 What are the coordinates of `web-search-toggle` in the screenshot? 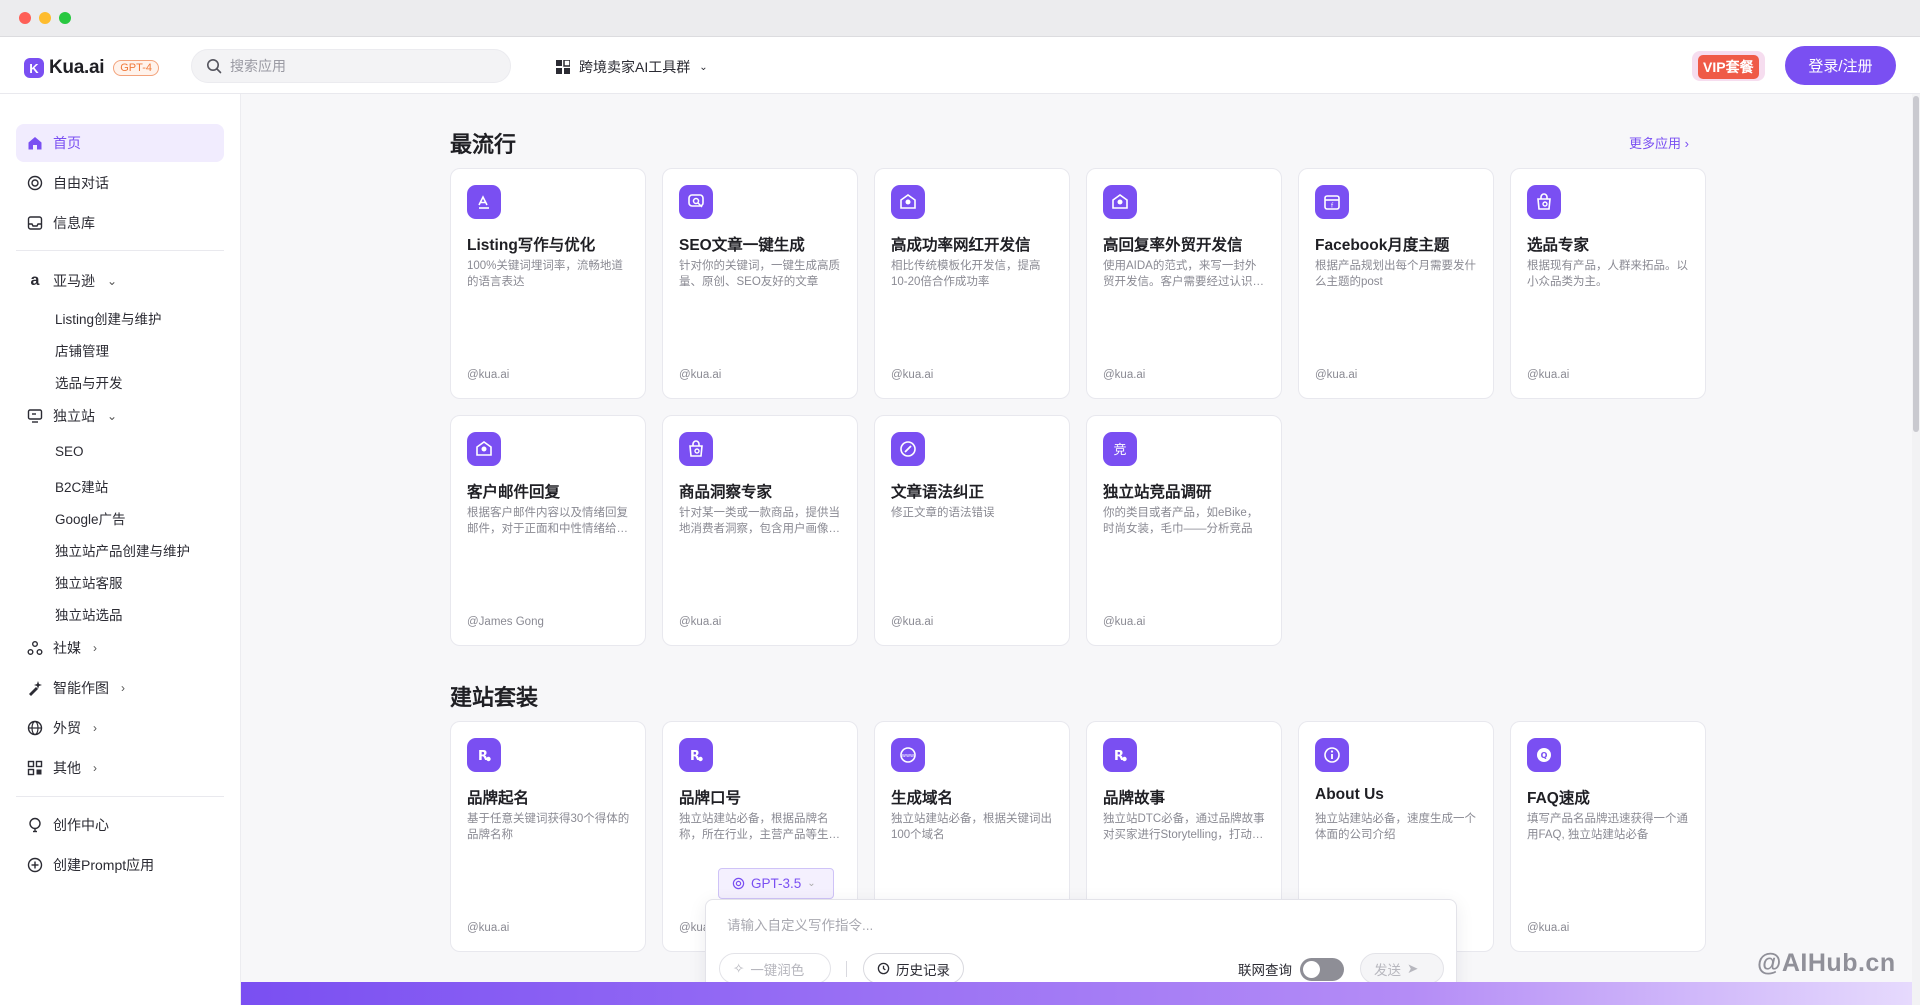 It's located at (1322, 969).